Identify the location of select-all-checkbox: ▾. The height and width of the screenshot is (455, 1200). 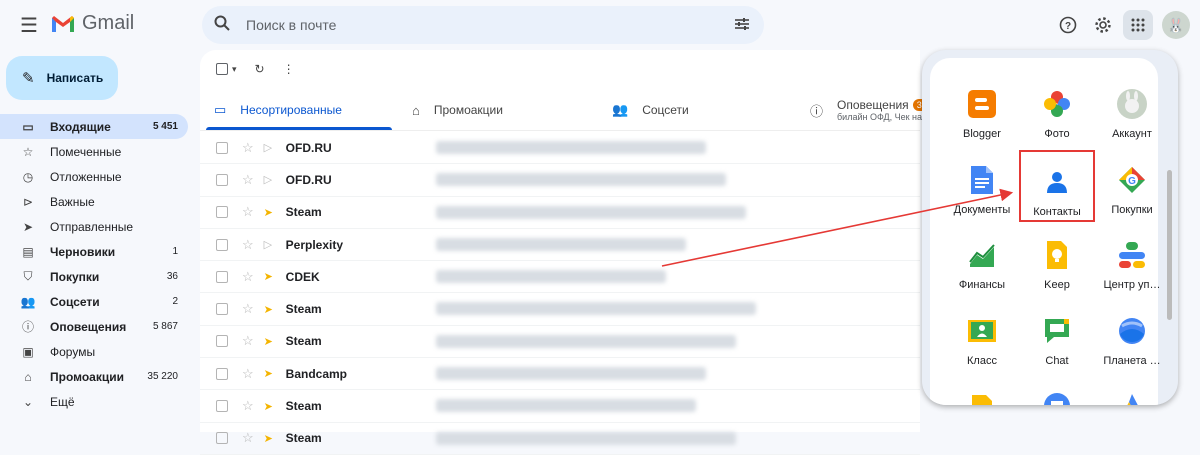
(226, 69).